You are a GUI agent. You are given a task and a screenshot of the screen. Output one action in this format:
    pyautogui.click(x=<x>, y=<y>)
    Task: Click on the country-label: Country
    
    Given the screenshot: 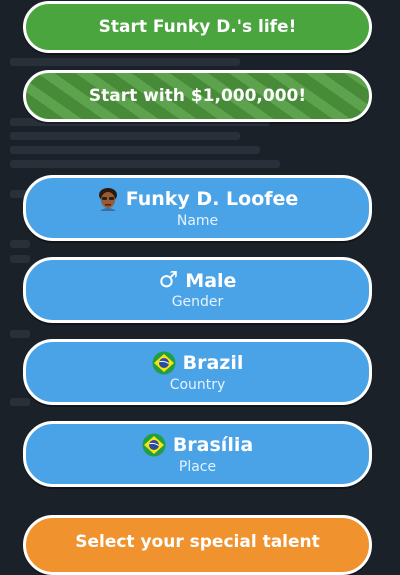 What is the action you would take?
    pyautogui.click(x=197, y=385)
    